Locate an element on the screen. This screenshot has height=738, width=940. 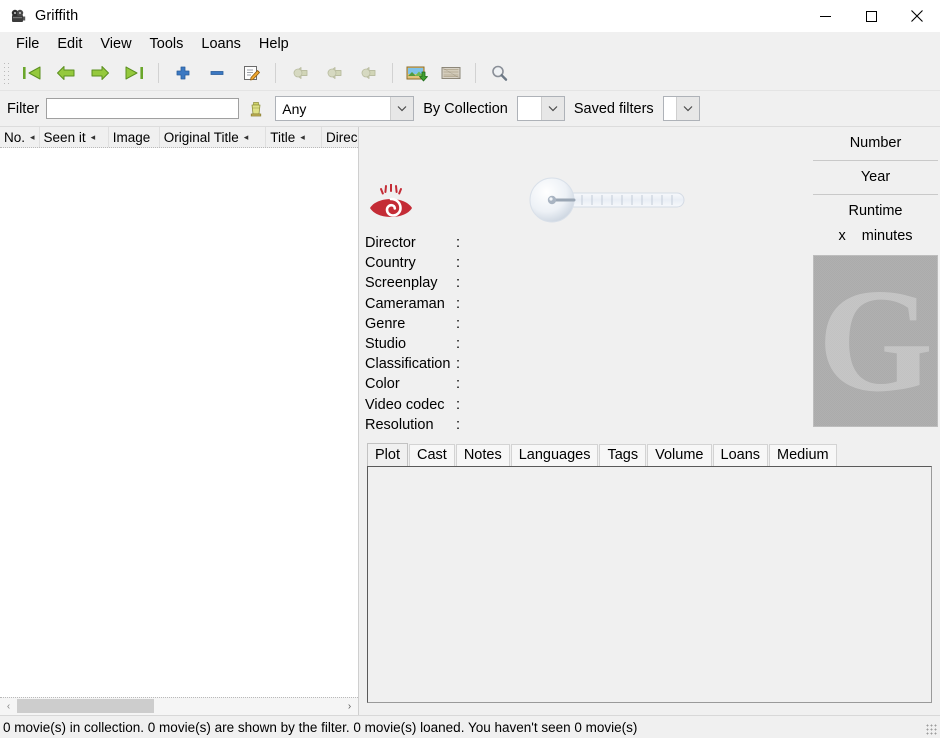
toolbar-separator is located at coordinates (275, 73).